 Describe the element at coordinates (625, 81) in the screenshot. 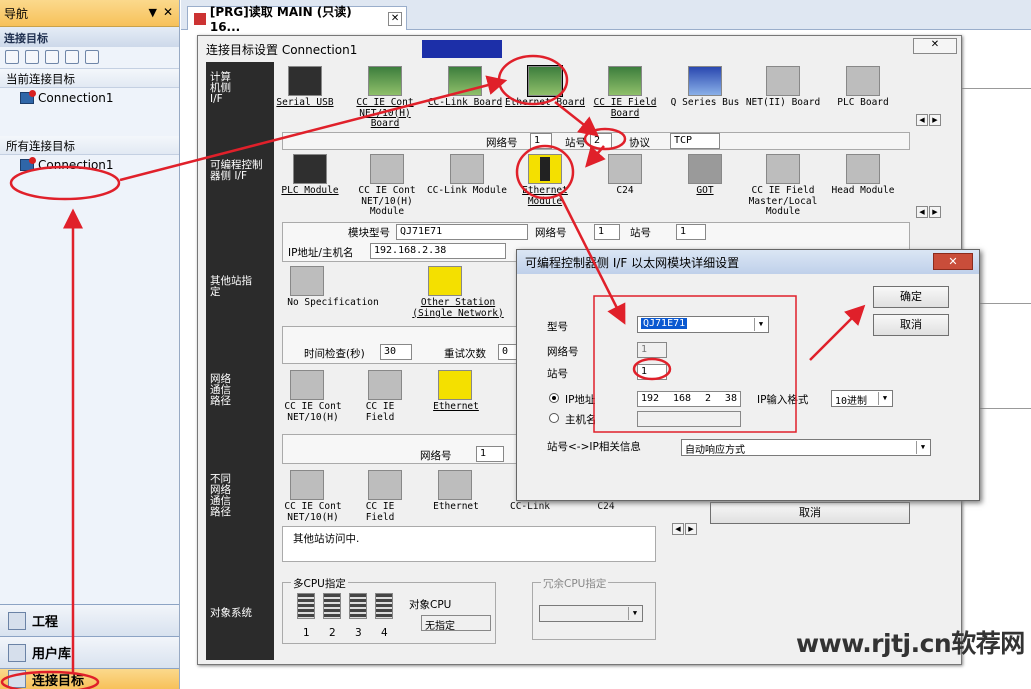

I see `cc-ie-field-board-icon` at that location.